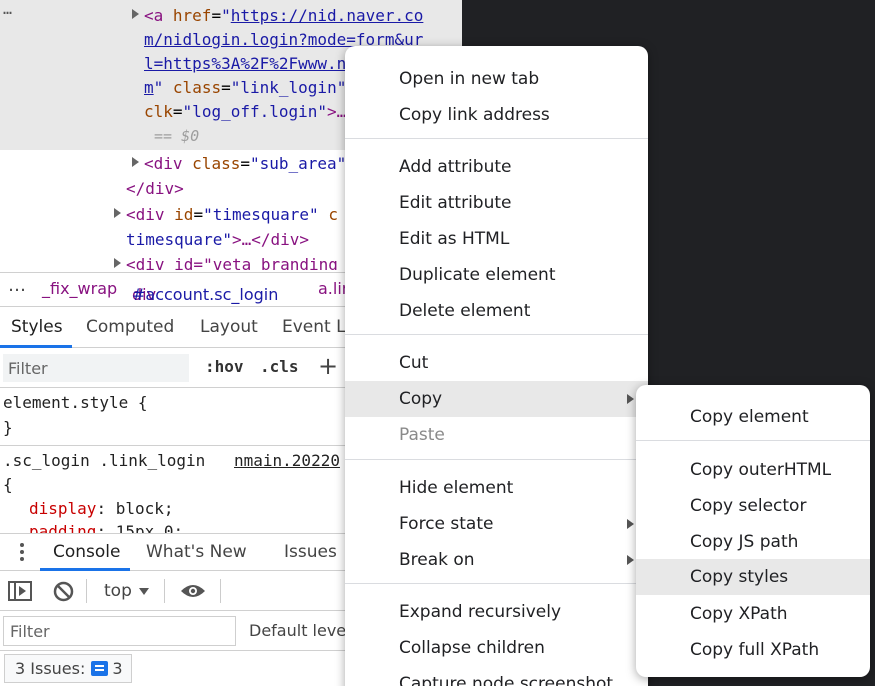 The height and width of the screenshot is (686, 875). What do you see at coordinates (753, 417) in the screenshot?
I see `submenu-item-copy-element: Copy element` at bounding box center [753, 417].